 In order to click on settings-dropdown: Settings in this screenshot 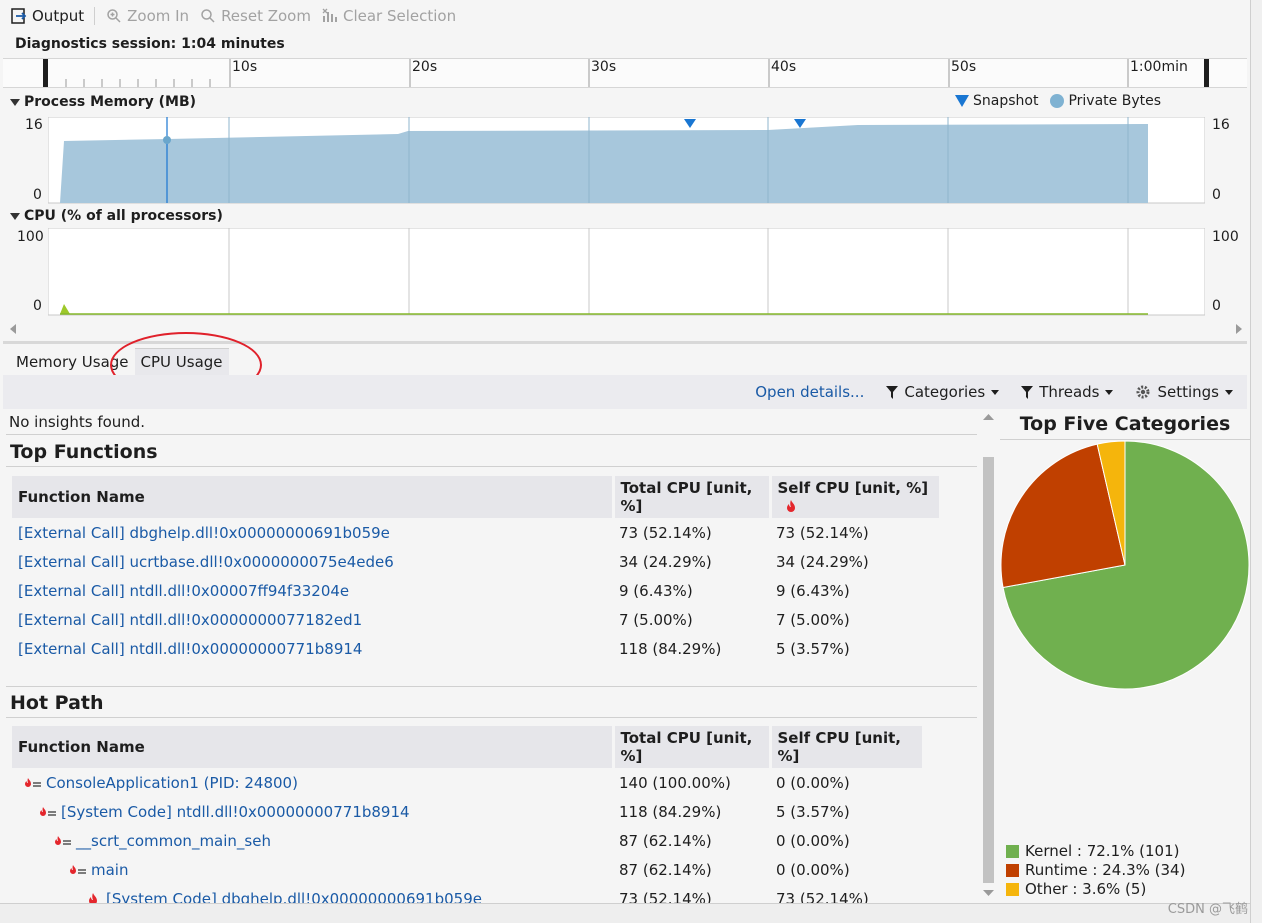, I will do `click(1184, 392)`.